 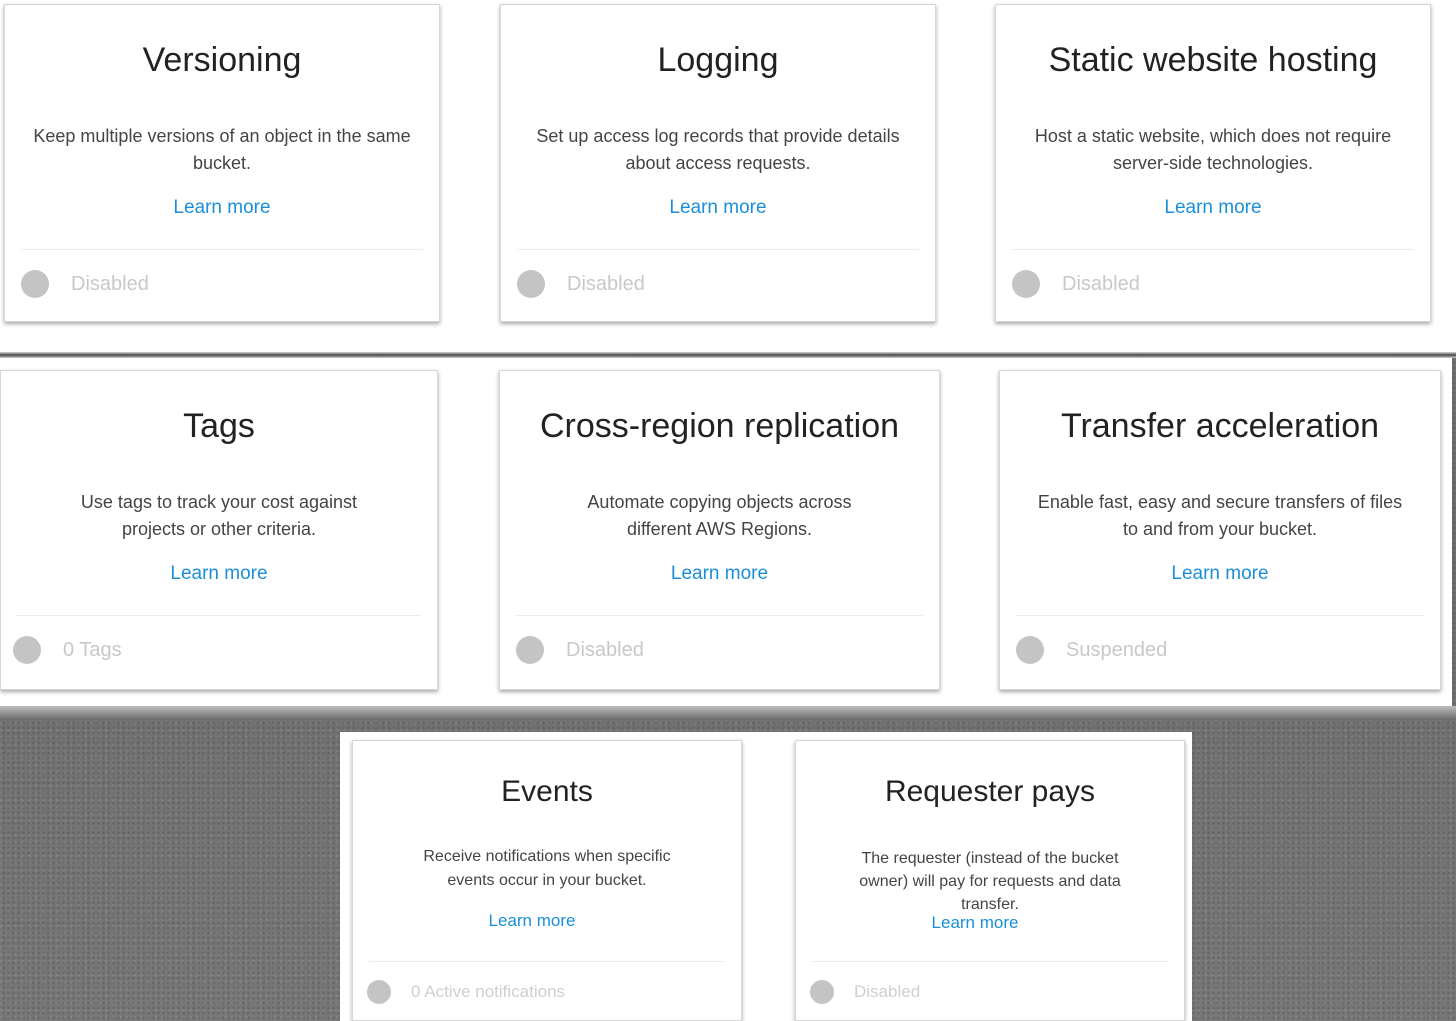 I want to click on card-title: Requester pays, so click(x=990, y=791).